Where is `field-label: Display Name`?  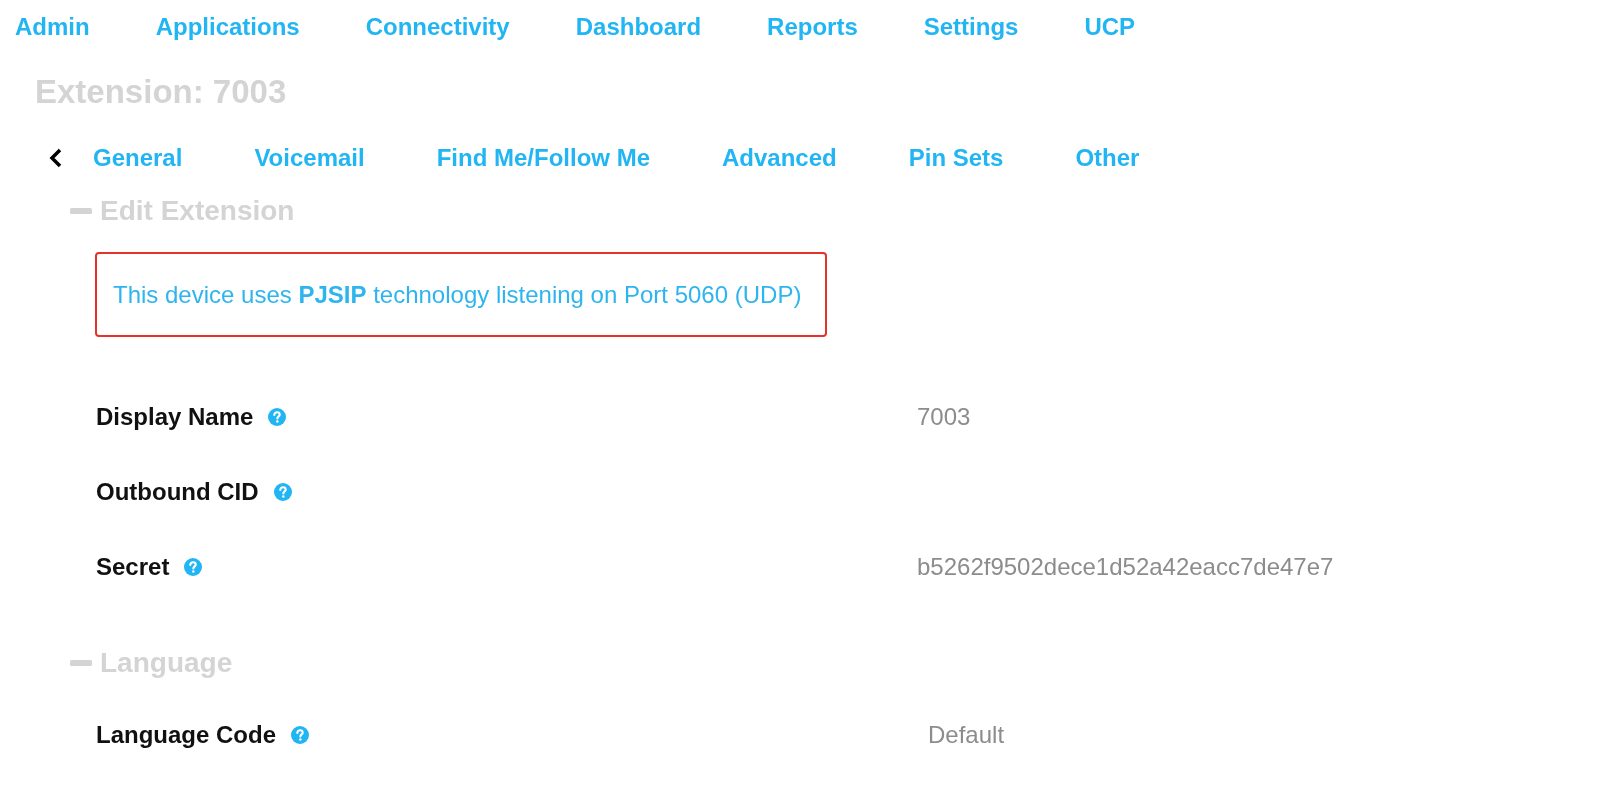 field-label: Display Name is located at coordinates (175, 416).